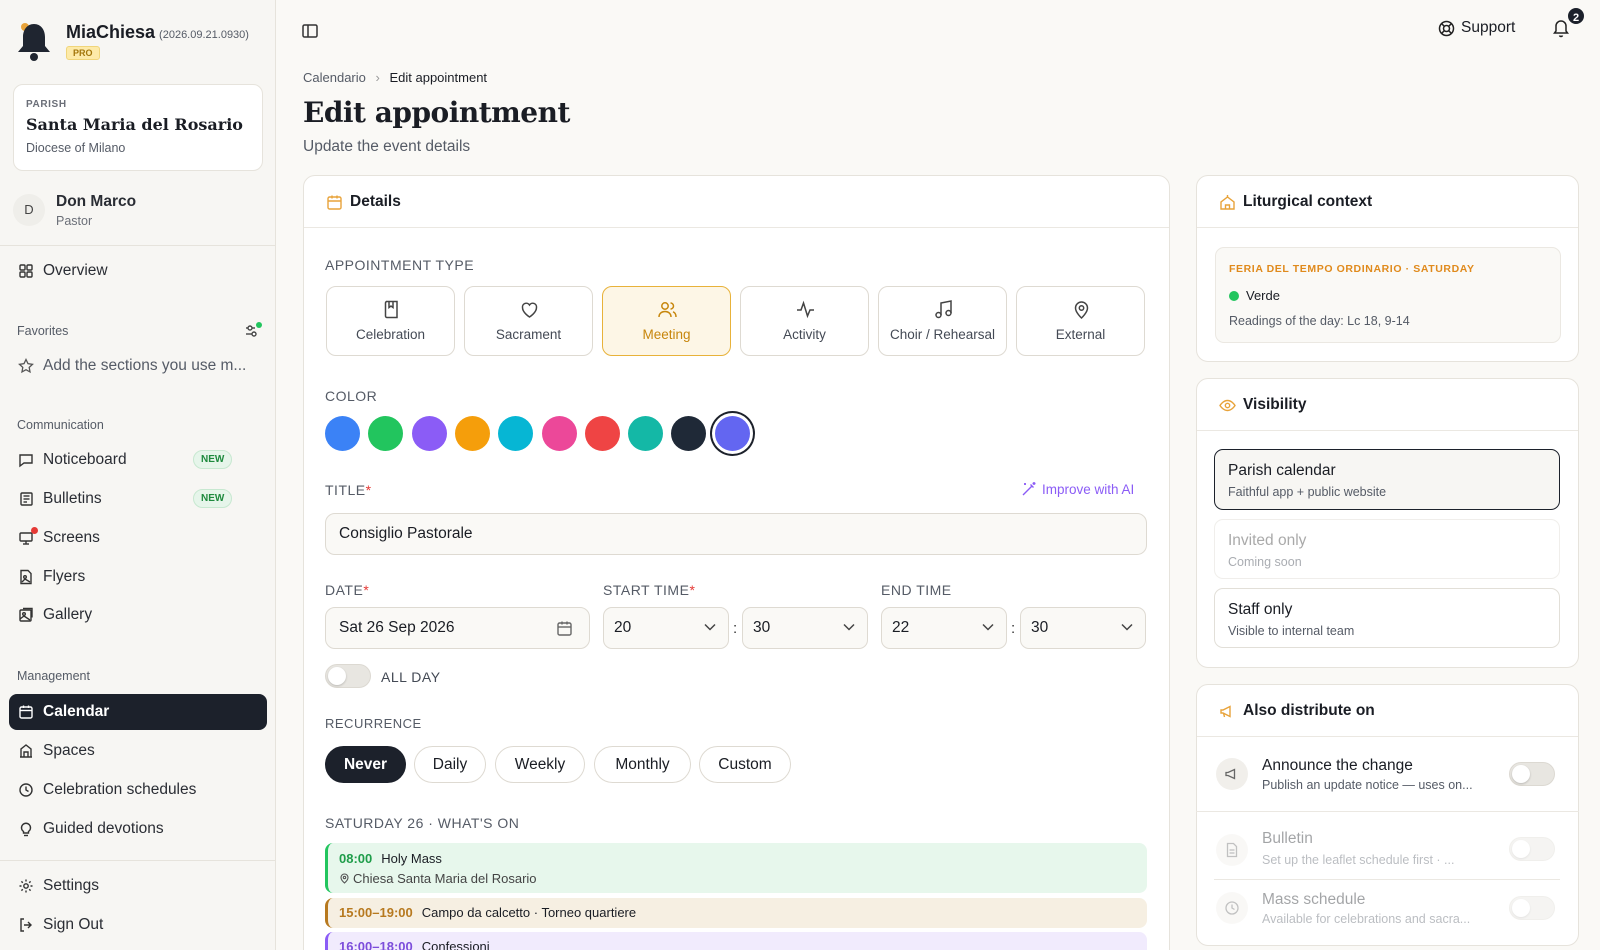 The image size is (1600, 950). Describe the element at coordinates (204, 35) in the screenshot. I see `app-version: (2026.09.21.0930)` at that location.